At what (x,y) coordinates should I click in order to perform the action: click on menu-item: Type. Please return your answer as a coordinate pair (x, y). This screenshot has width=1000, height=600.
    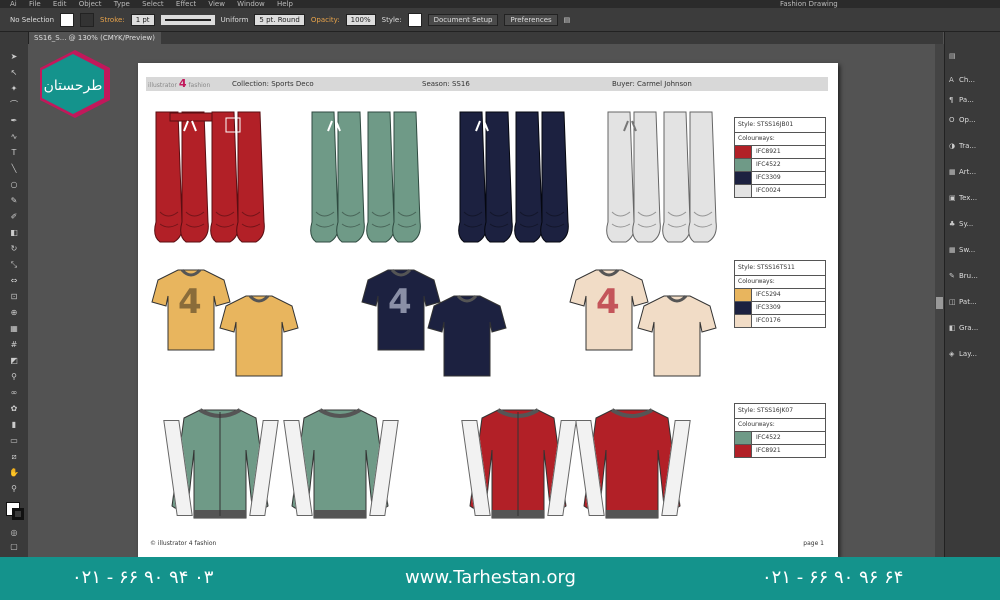
    Looking at the image, I should click on (122, 4).